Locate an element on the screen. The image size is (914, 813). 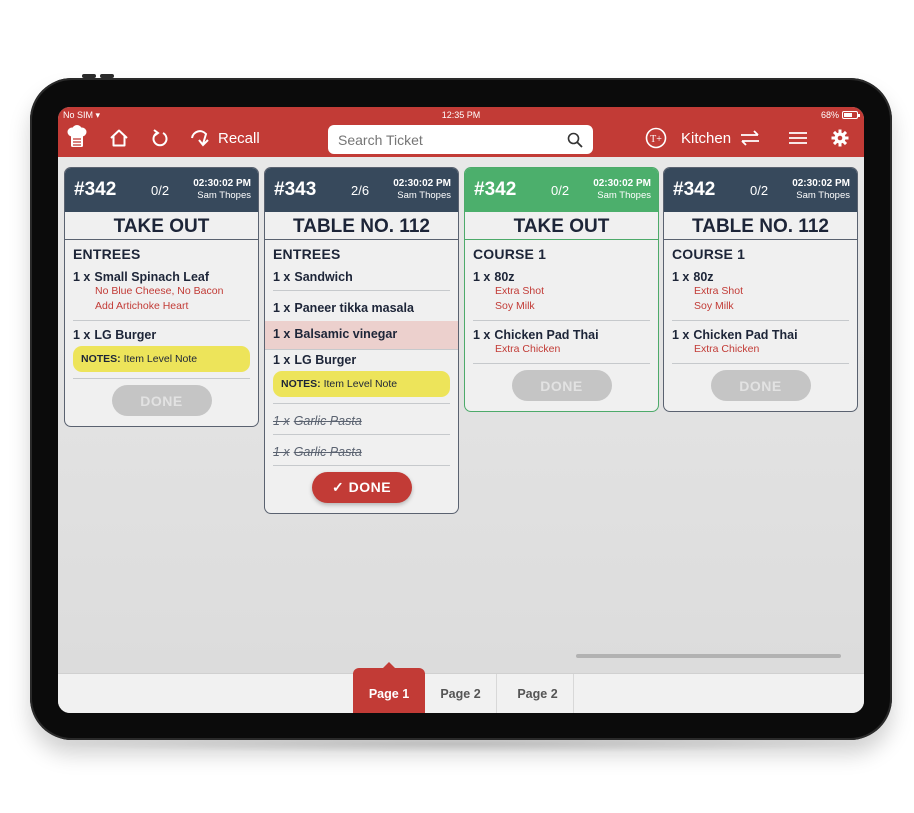
item-modifier: No Blue Cheese, No Bacon is located at coordinates (159, 291).